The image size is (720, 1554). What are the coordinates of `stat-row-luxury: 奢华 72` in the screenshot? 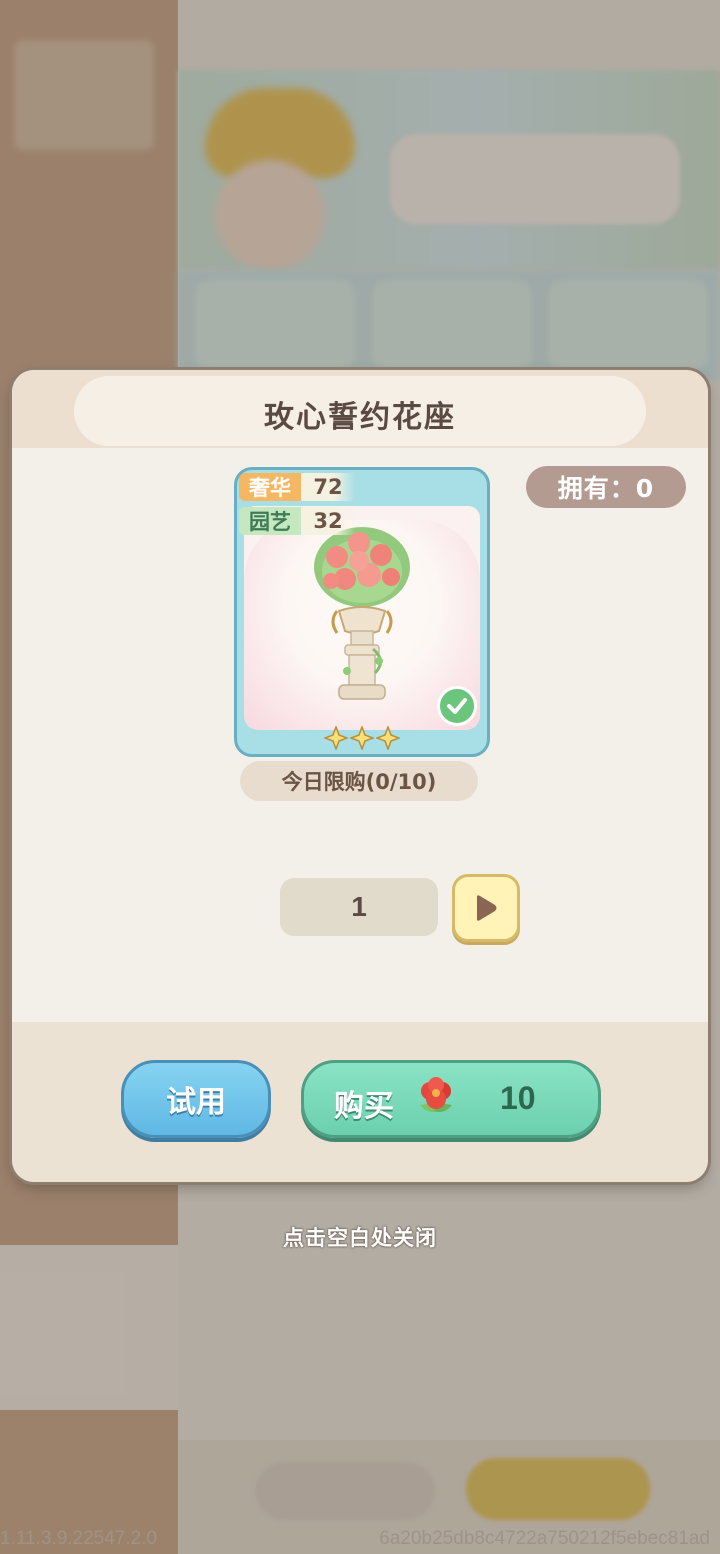 It's located at (297, 487).